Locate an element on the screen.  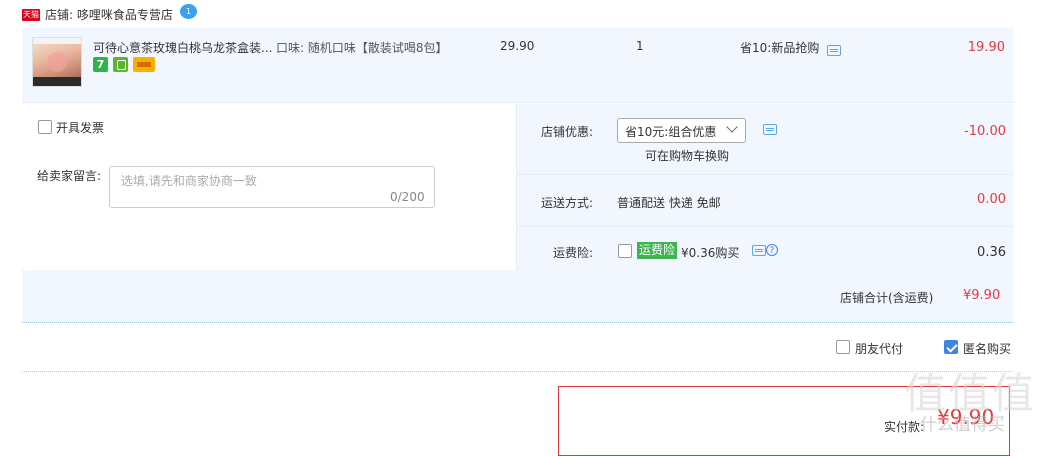
shipping-method: 普通配送 快递 免邮 is located at coordinates (669, 203).